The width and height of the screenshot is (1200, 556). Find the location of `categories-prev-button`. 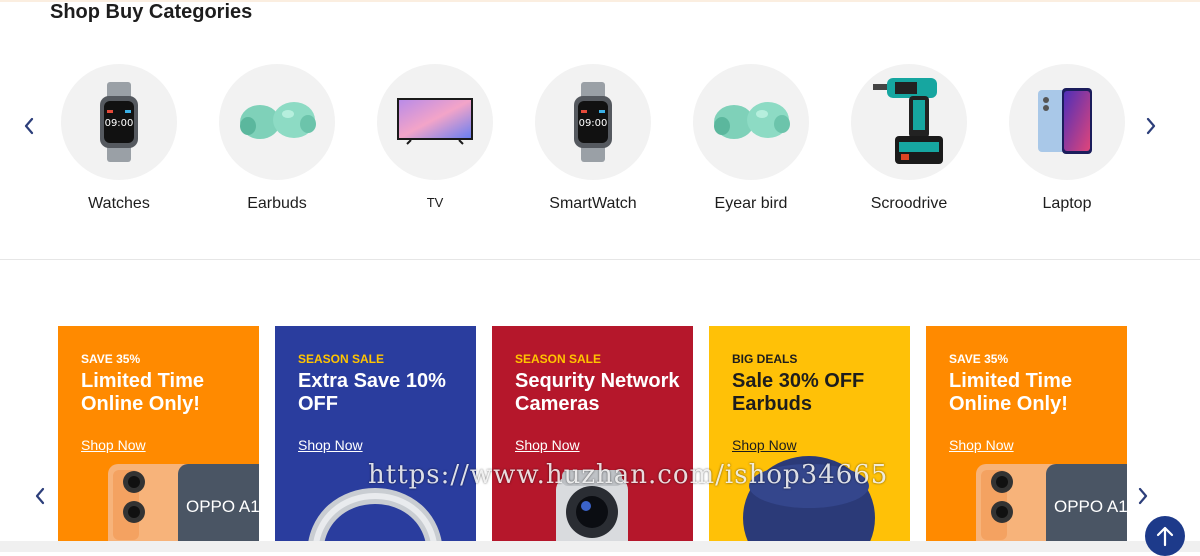

categories-prev-button is located at coordinates (29, 126).